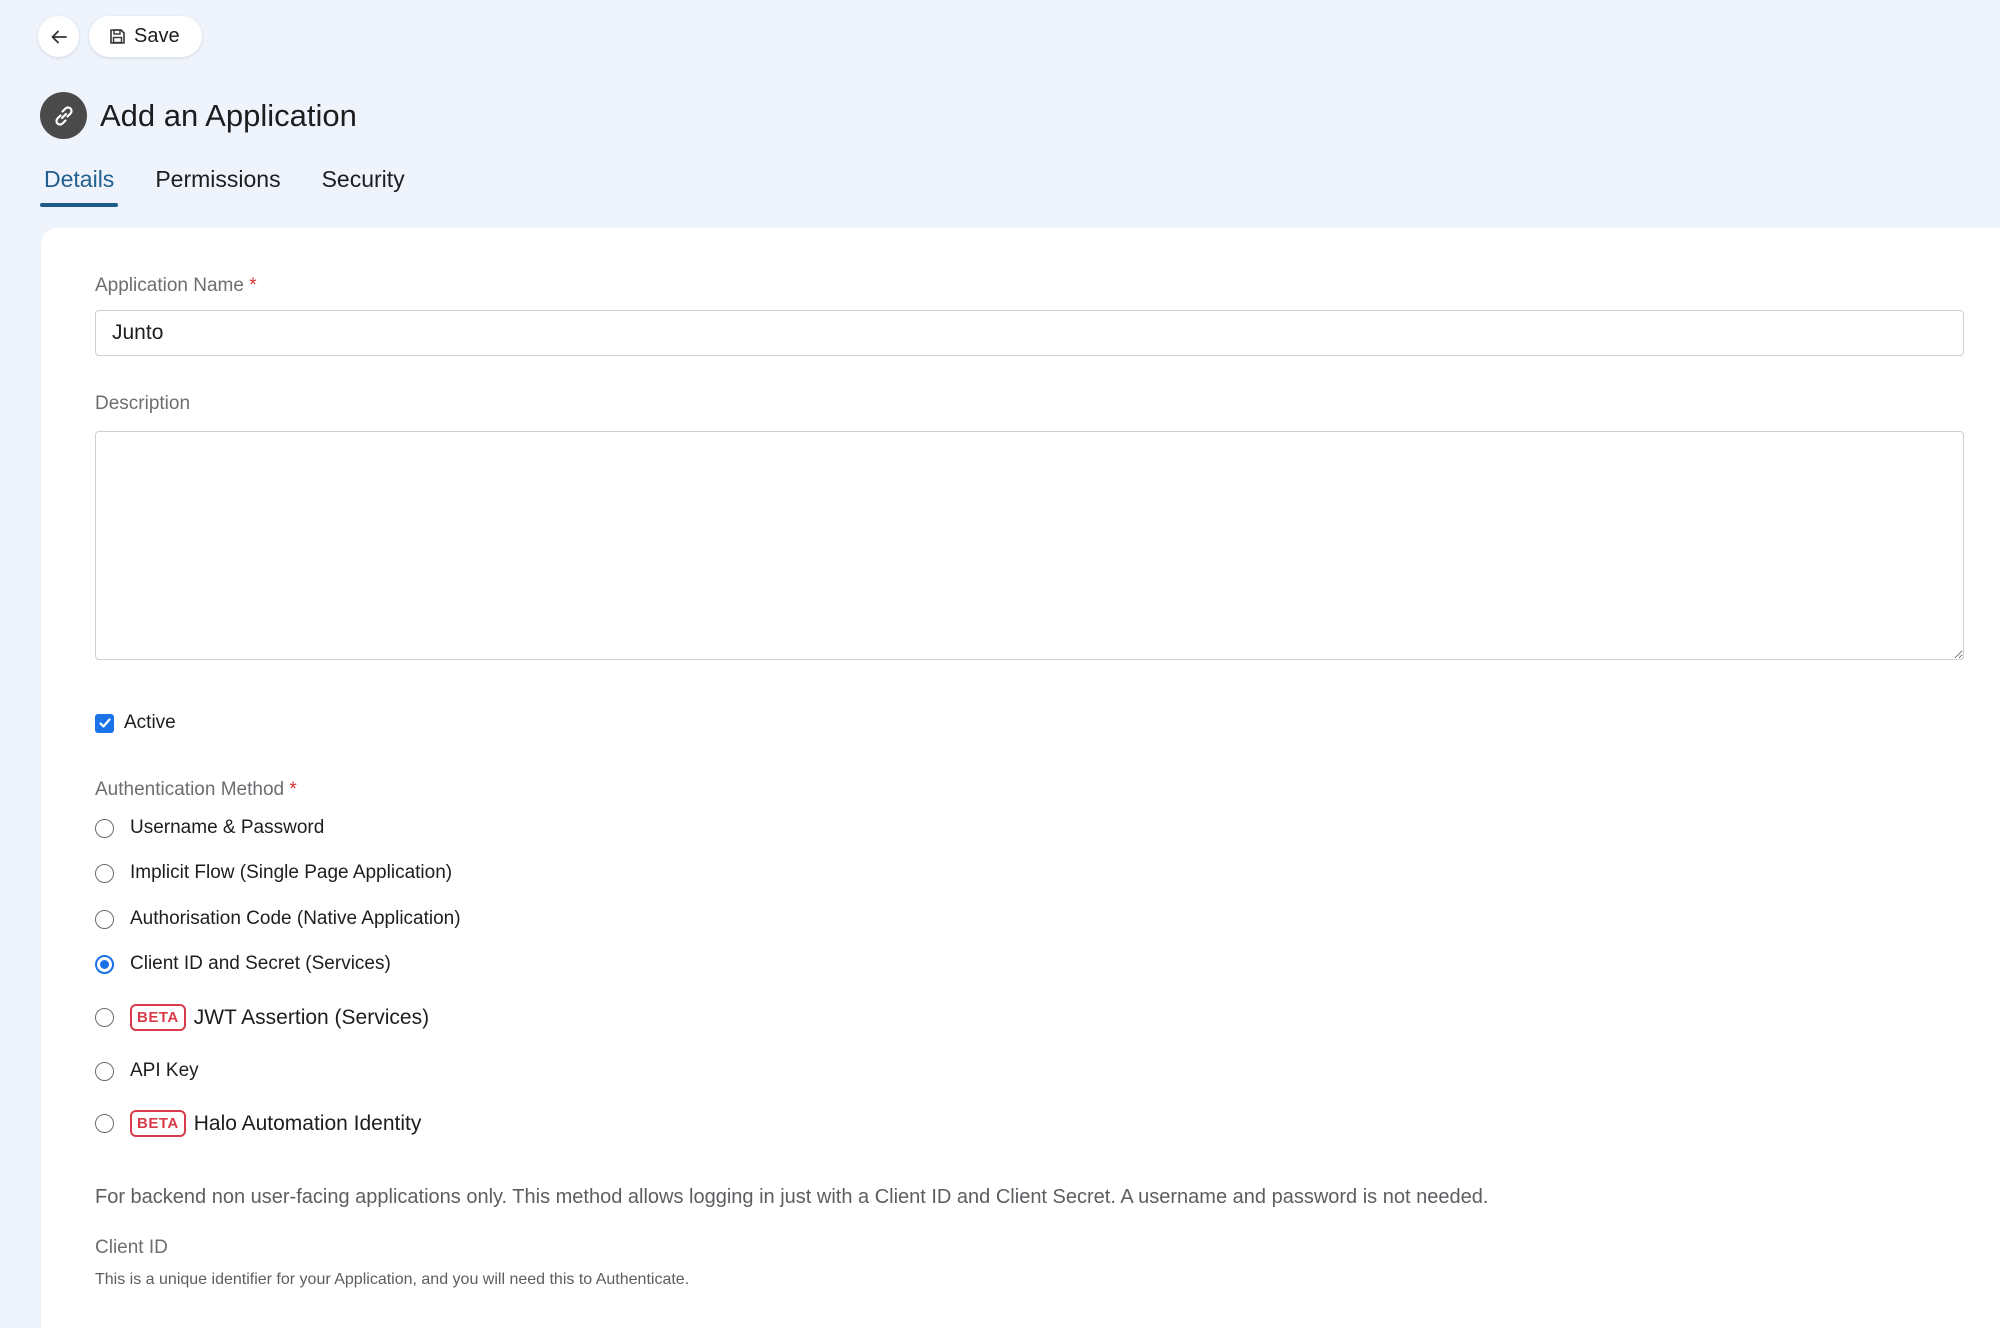 The width and height of the screenshot is (2000, 1328). I want to click on application-name-label-text: Application Name, so click(169, 285).